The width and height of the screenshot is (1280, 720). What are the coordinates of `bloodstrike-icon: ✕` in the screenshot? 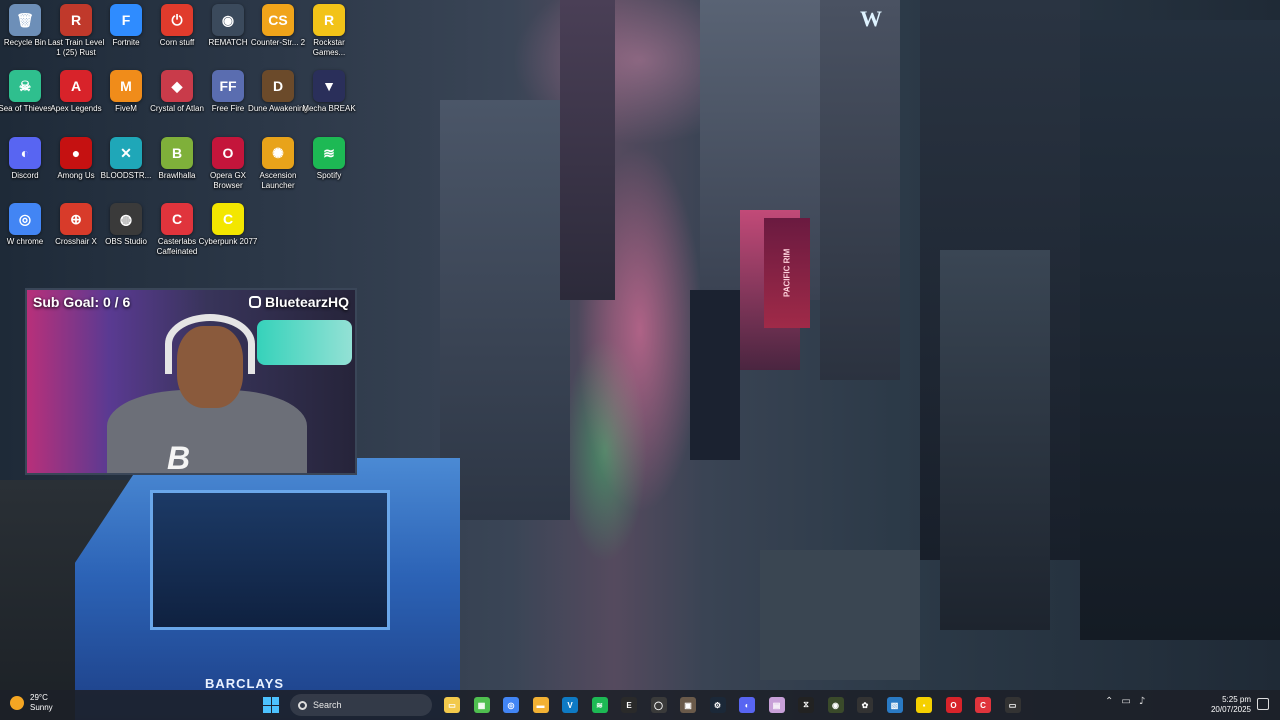 It's located at (126, 153).